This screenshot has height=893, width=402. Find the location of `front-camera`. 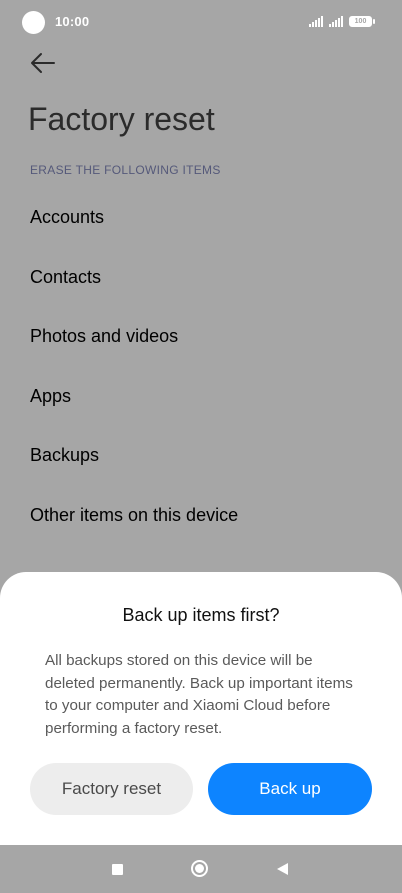

front-camera is located at coordinates (33, 22).